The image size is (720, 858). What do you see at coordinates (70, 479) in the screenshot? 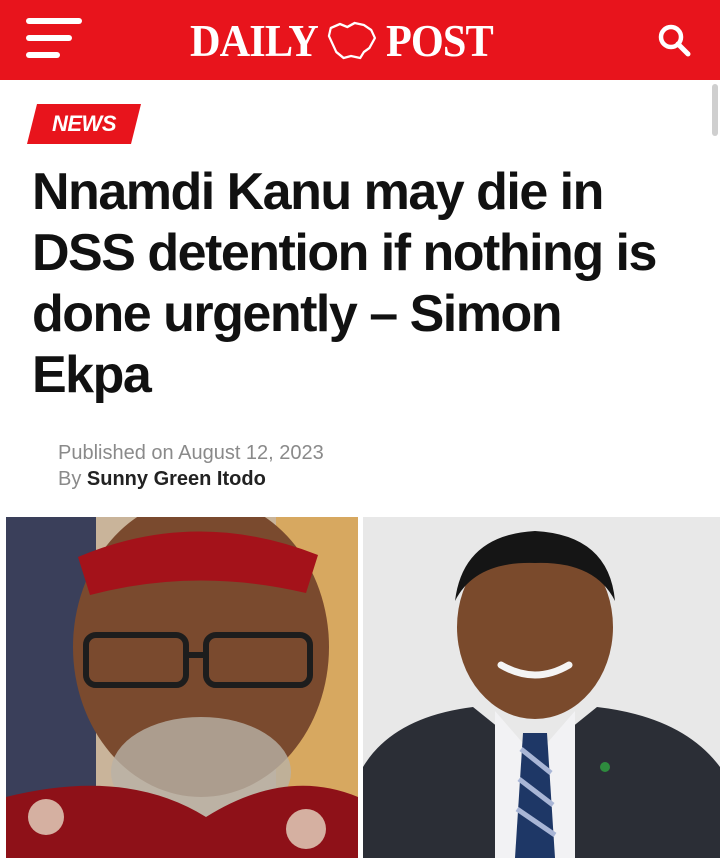
I see `by-prefix: By` at bounding box center [70, 479].